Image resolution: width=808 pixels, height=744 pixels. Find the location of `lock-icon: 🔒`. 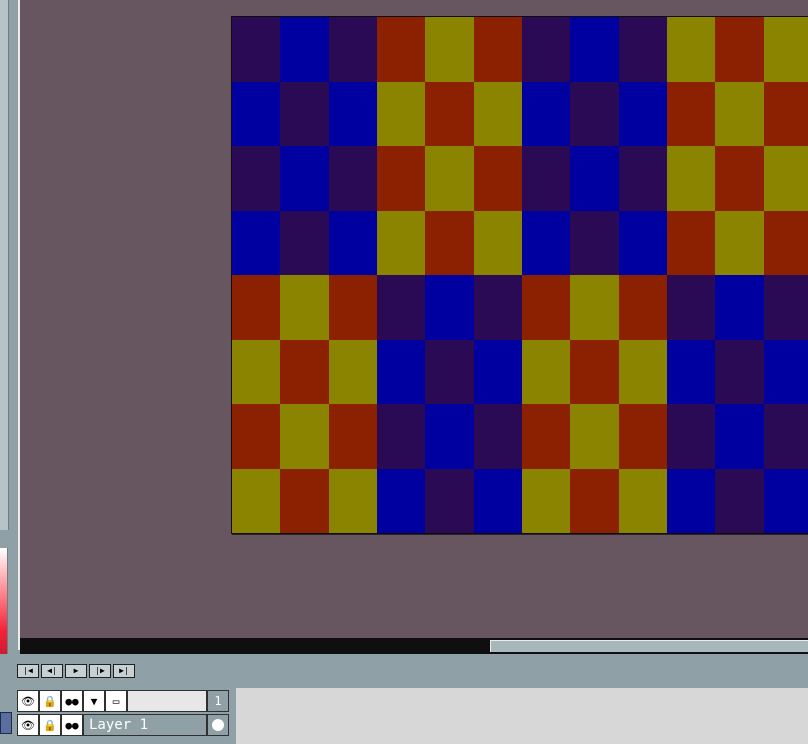

lock-icon: 🔒 is located at coordinates (50, 701).